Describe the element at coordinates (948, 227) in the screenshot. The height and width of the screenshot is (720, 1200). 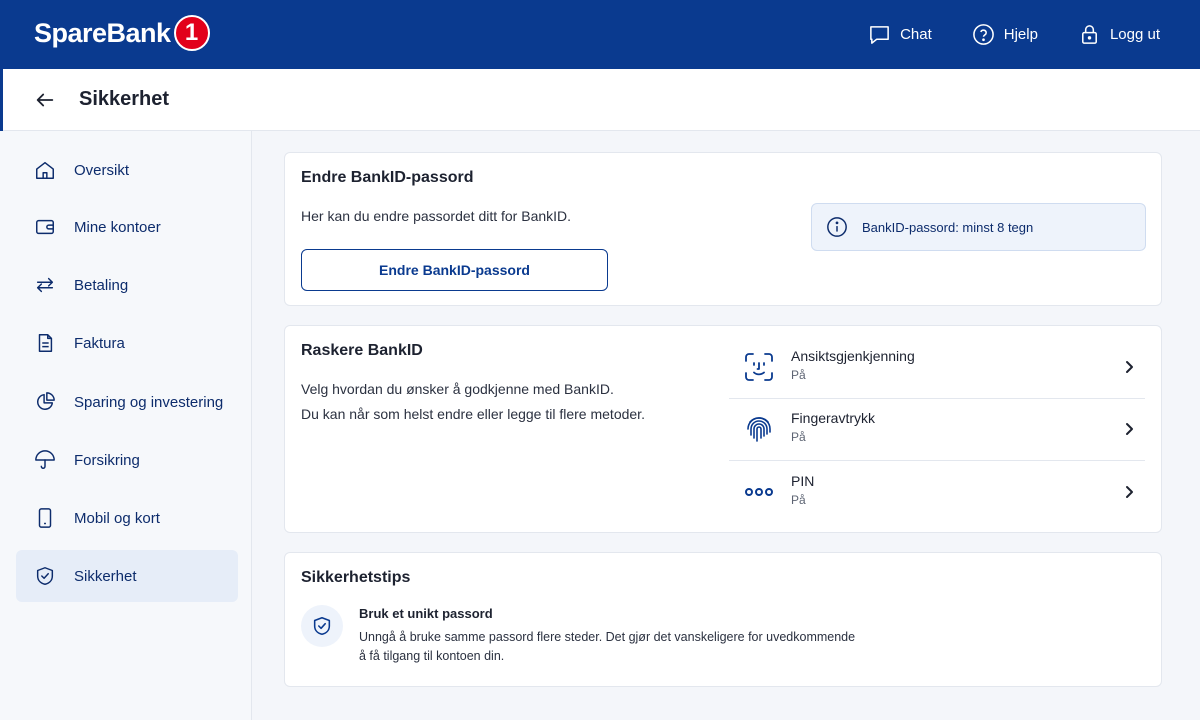
I see `info-text: BankID-passord: minst 8 tegn` at that location.